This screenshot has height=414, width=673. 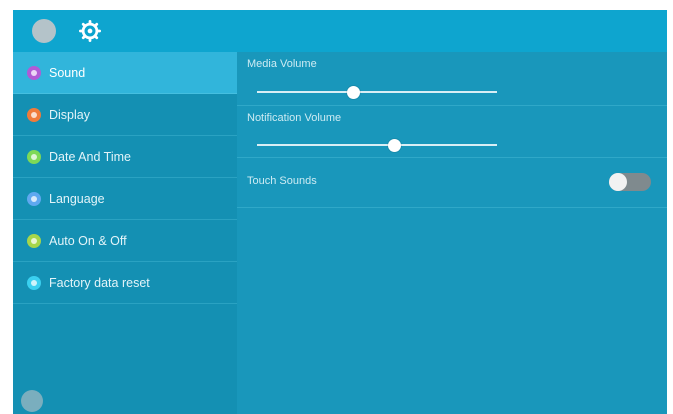 I want to click on media-volume-label: Media Volume, so click(x=282, y=64).